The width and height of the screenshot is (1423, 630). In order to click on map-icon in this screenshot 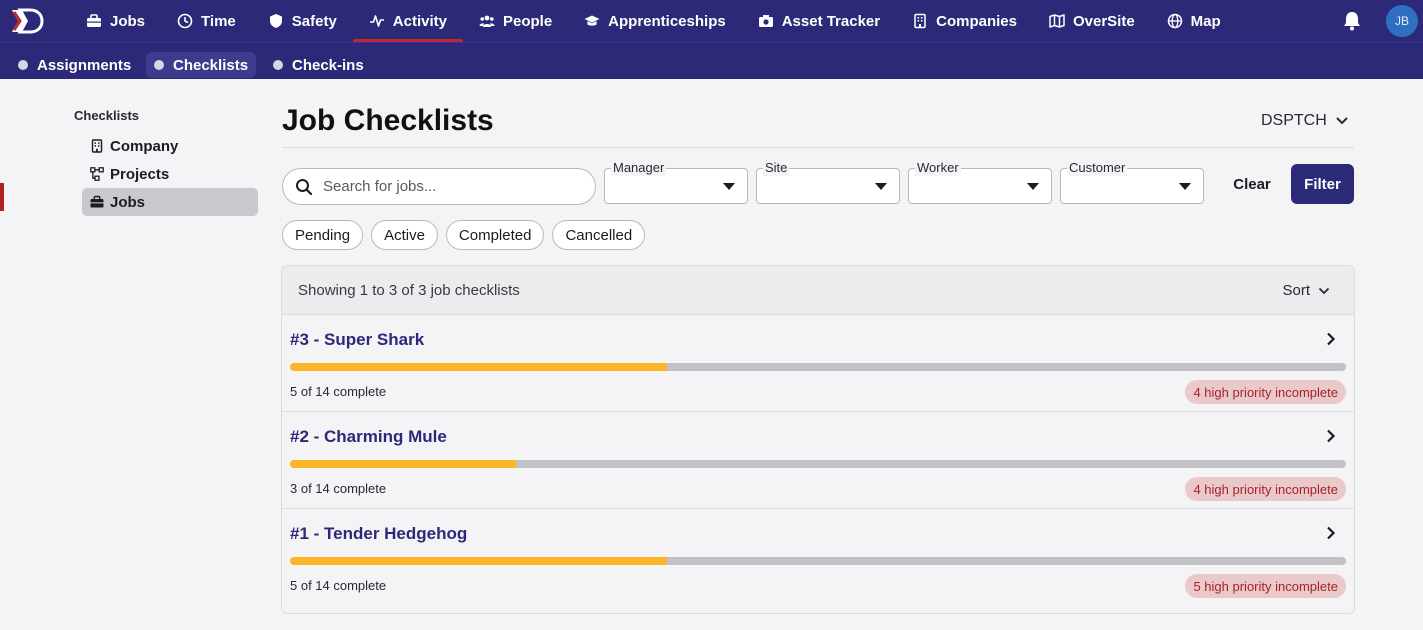, I will do `click(1057, 21)`.